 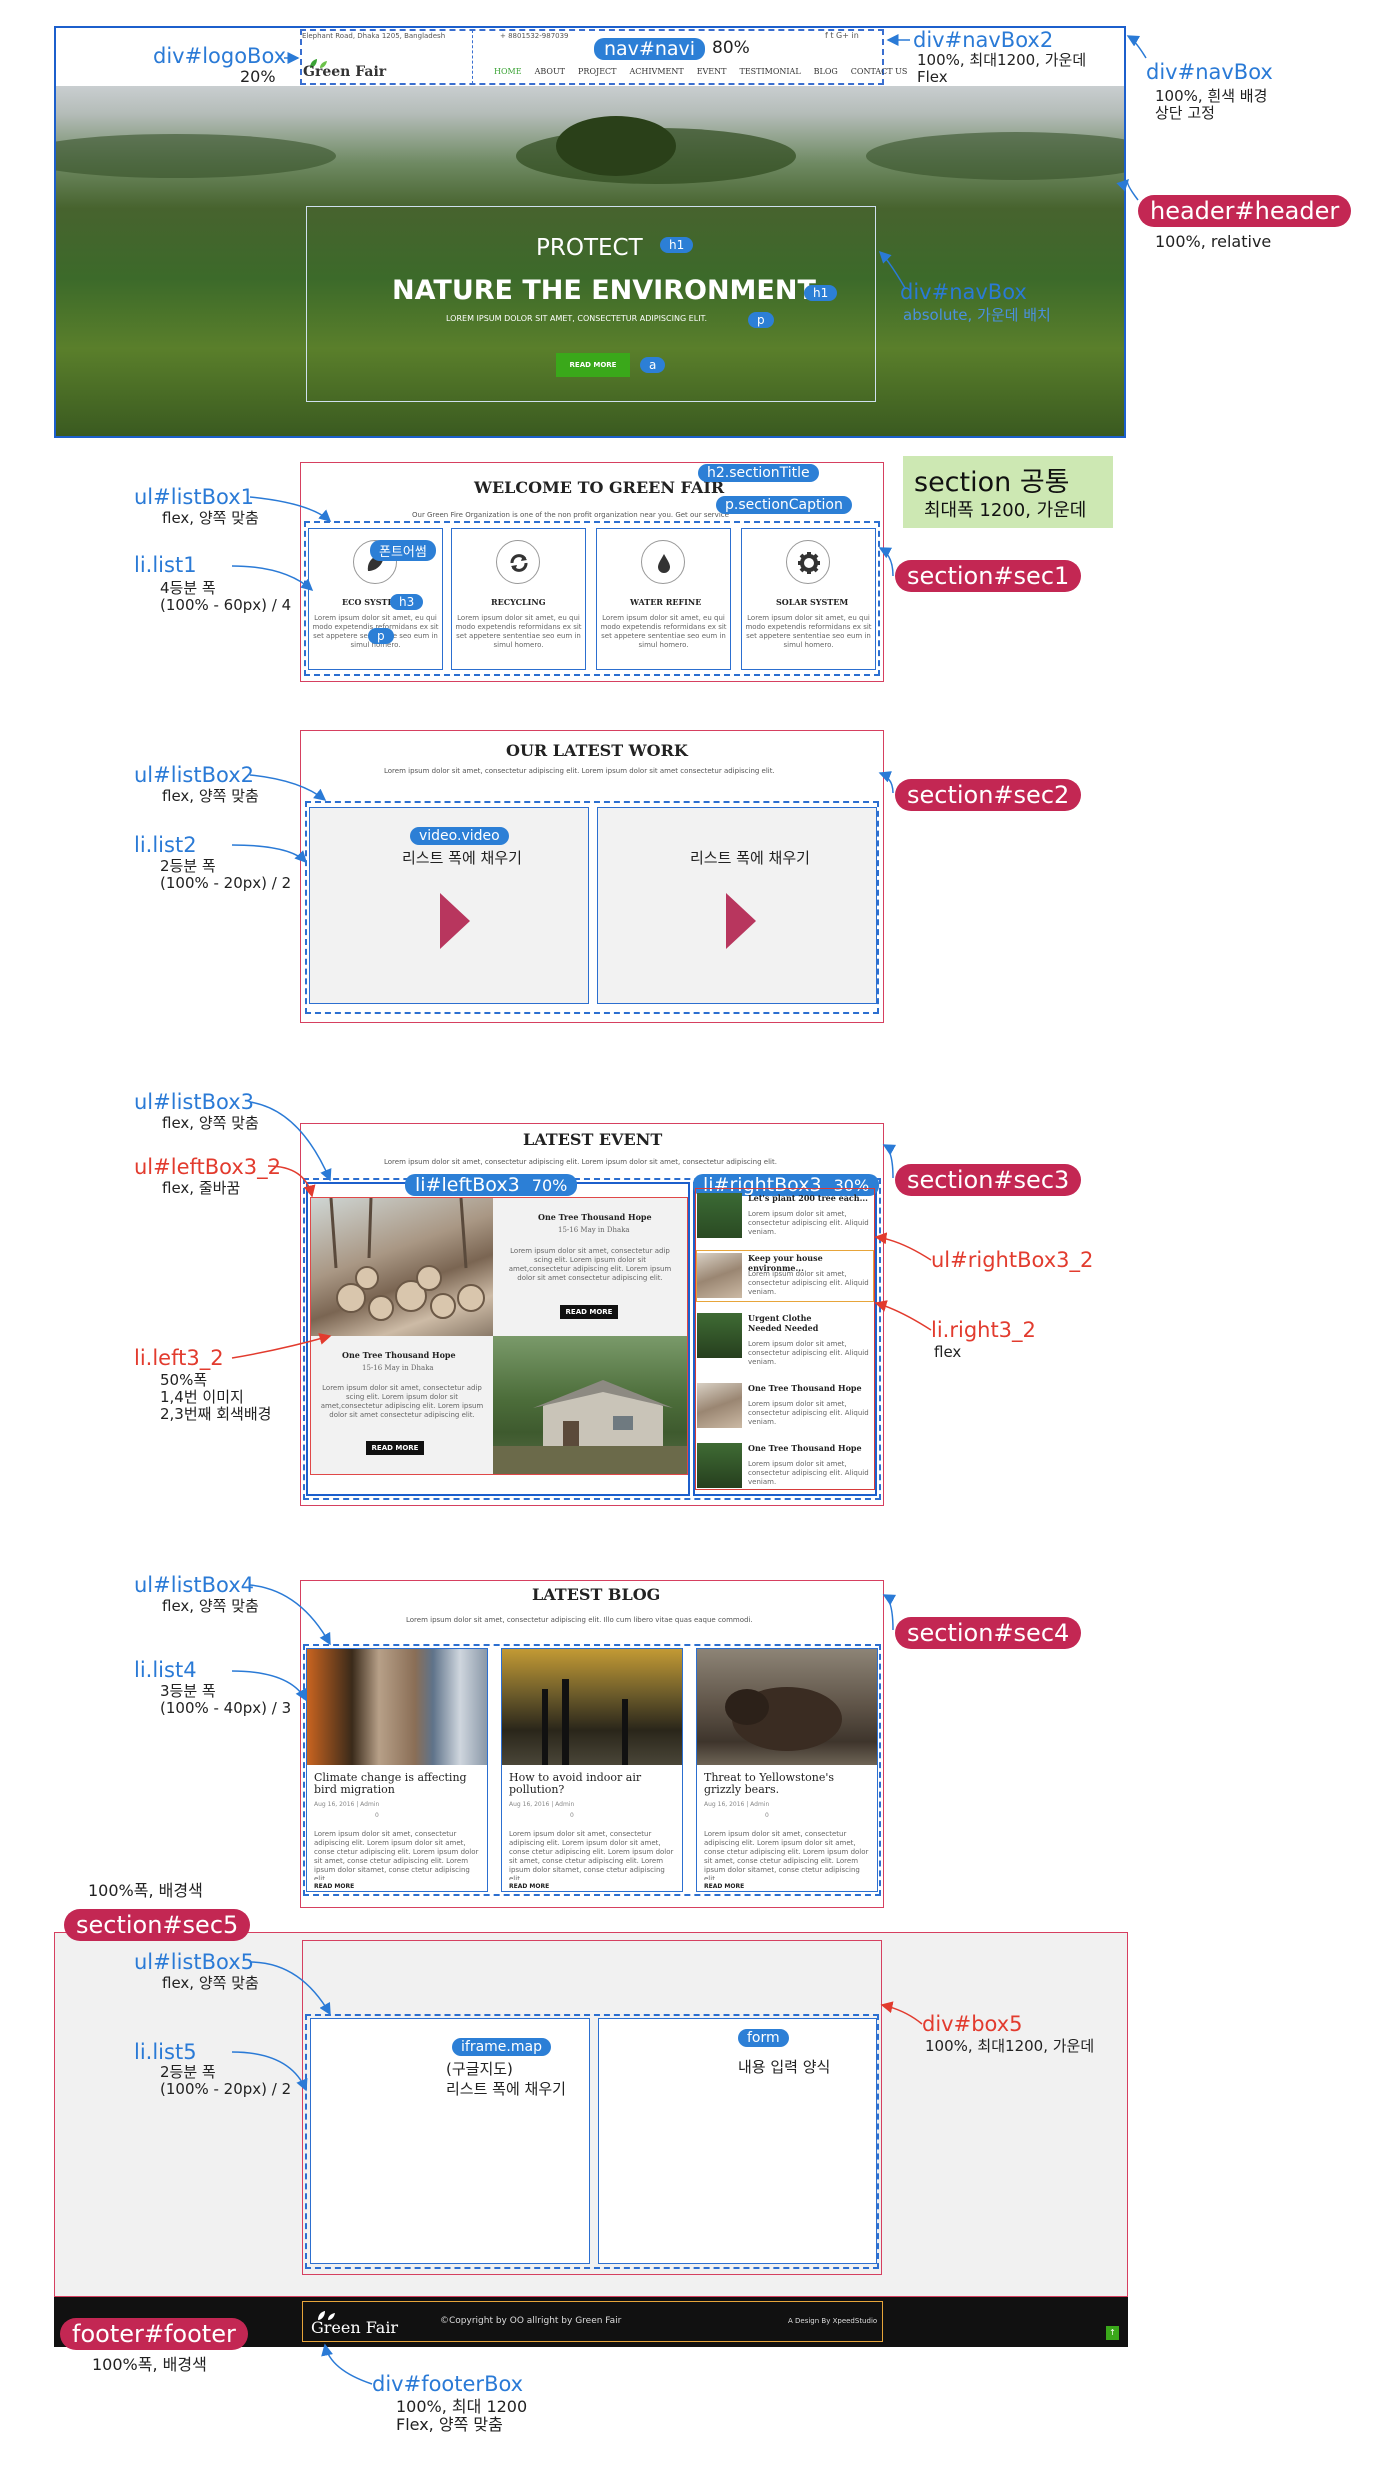 What do you see at coordinates (208, 1167) in the screenshot?
I see `leftBox3_2-label: ul#leftBox3_2` at bounding box center [208, 1167].